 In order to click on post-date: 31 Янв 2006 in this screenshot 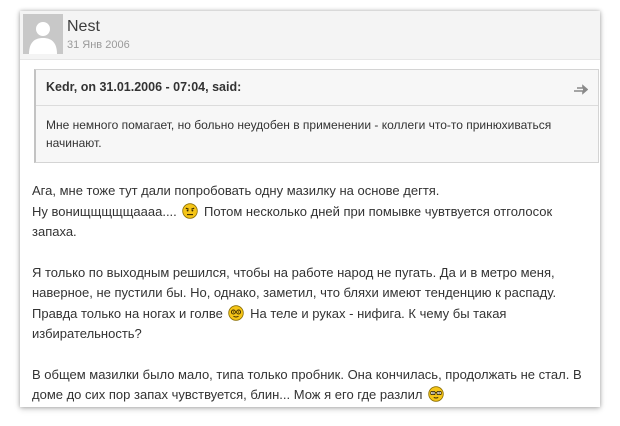, I will do `click(98, 45)`.